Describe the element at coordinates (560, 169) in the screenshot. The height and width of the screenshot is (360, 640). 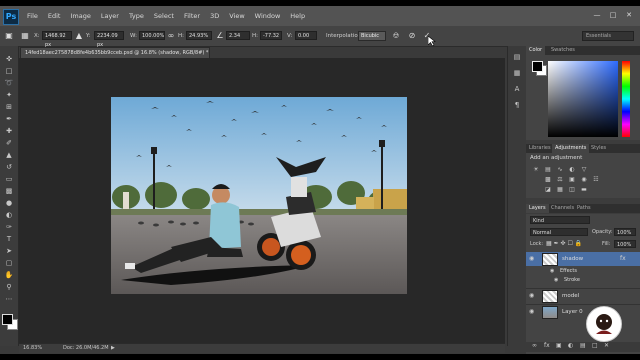
I see `curves-icon: ∿` at that location.